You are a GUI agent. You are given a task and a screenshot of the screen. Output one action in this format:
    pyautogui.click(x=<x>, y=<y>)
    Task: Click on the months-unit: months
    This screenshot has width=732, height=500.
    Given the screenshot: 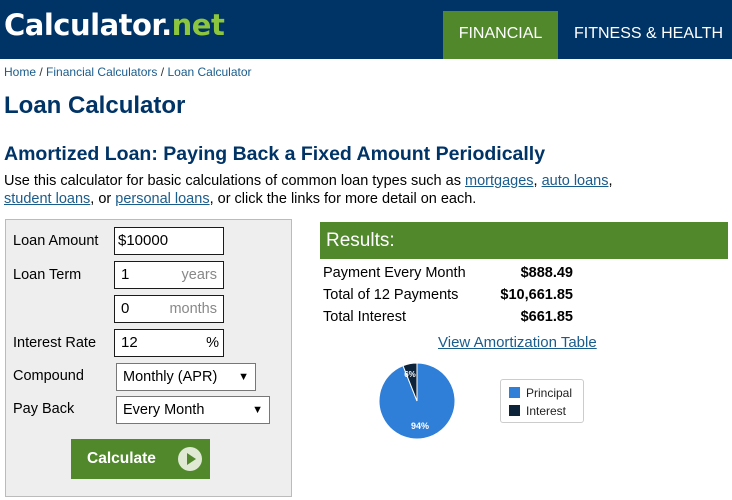 What is the action you would take?
    pyautogui.click(x=193, y=309)
    